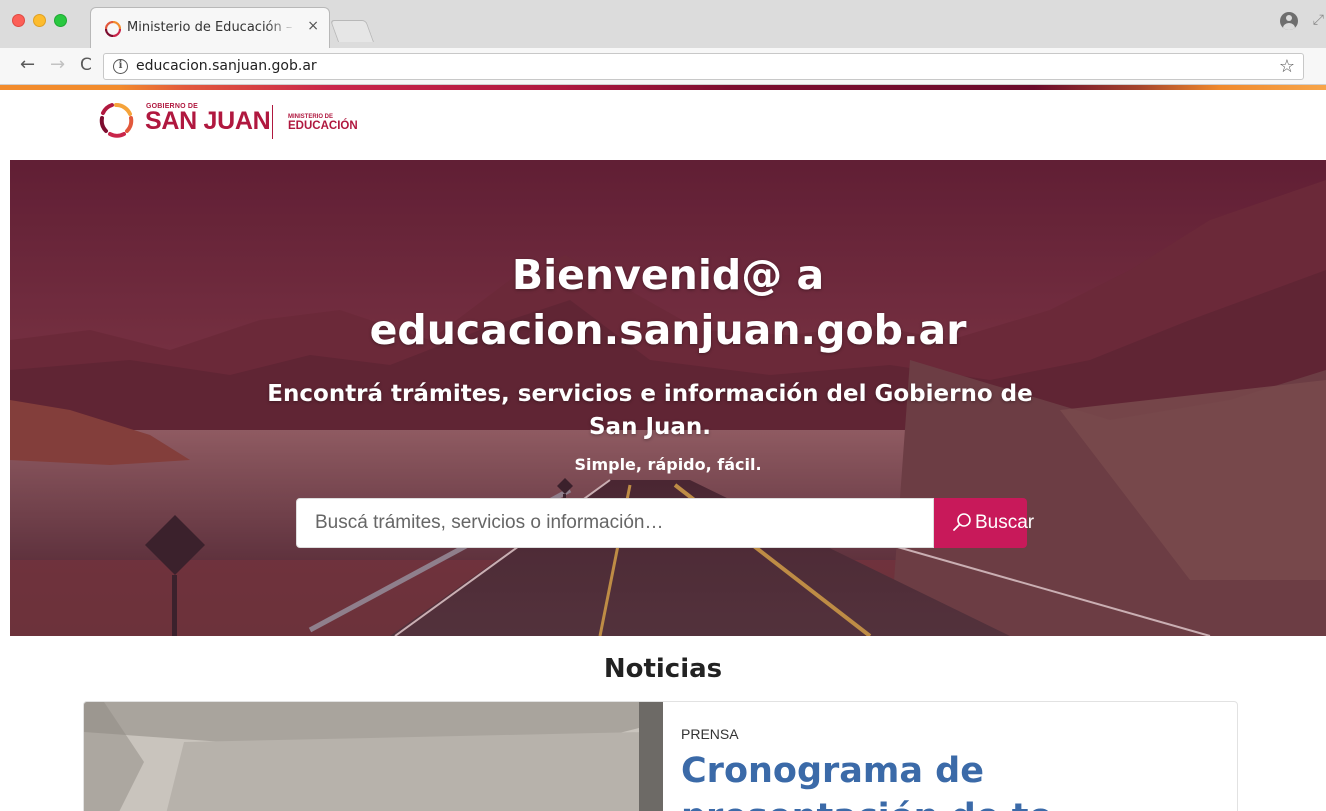 This screenshot has width=1326, height=811. What do you see at coordinates (1318, 20) in the screenshot?
I see `fullscreen-icon: ⤢` at bounding box center [1318, 20].